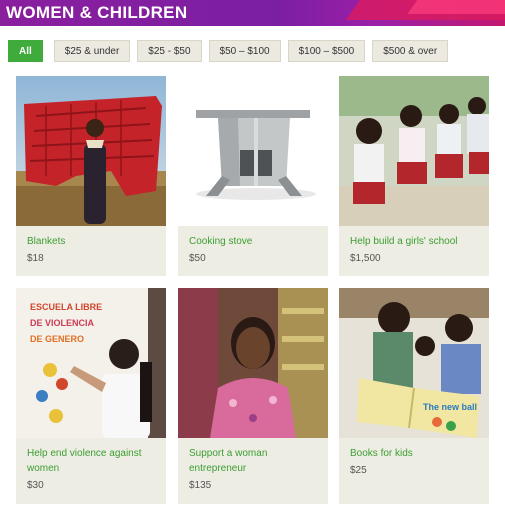 This screenshot has width=505, height=512. Describe the element at coordinates (25, 51) in the screenshot. I see `filter-all-button: All` at that location.